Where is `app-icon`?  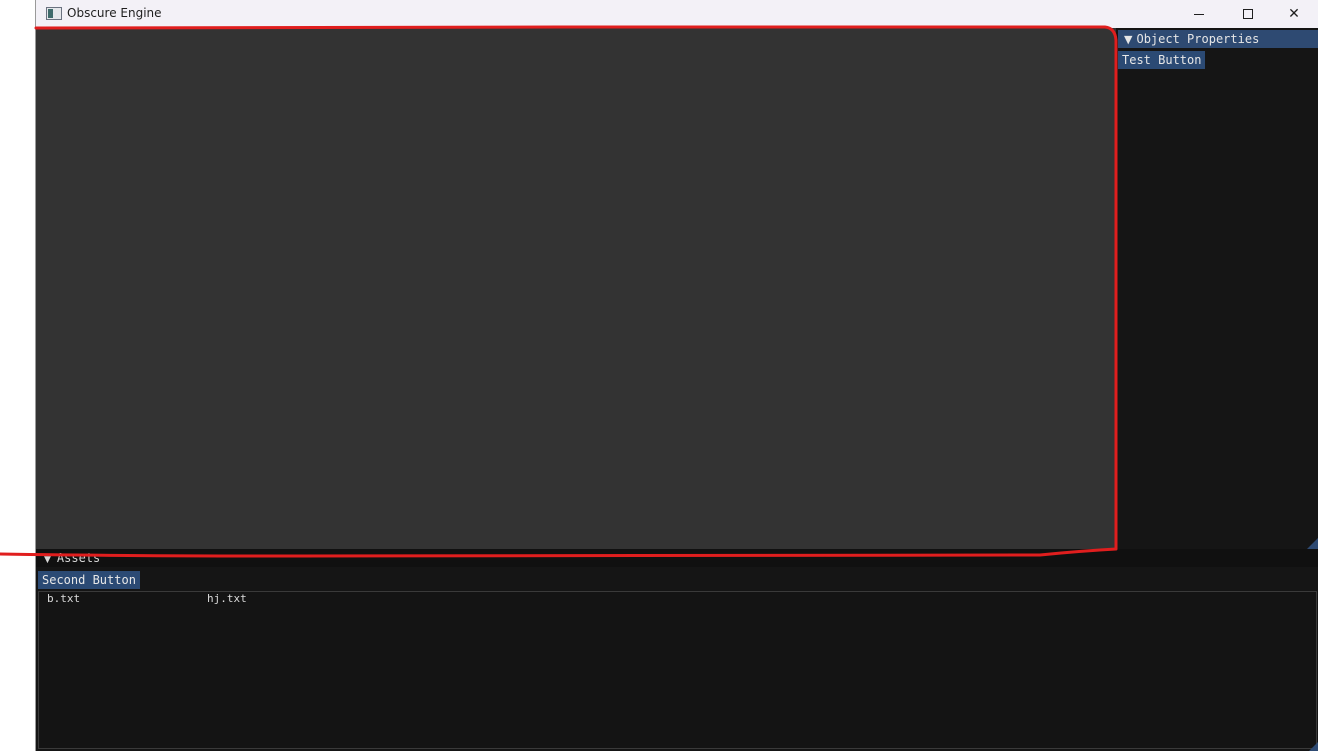 app-icon is located at coordinates (54, 13).